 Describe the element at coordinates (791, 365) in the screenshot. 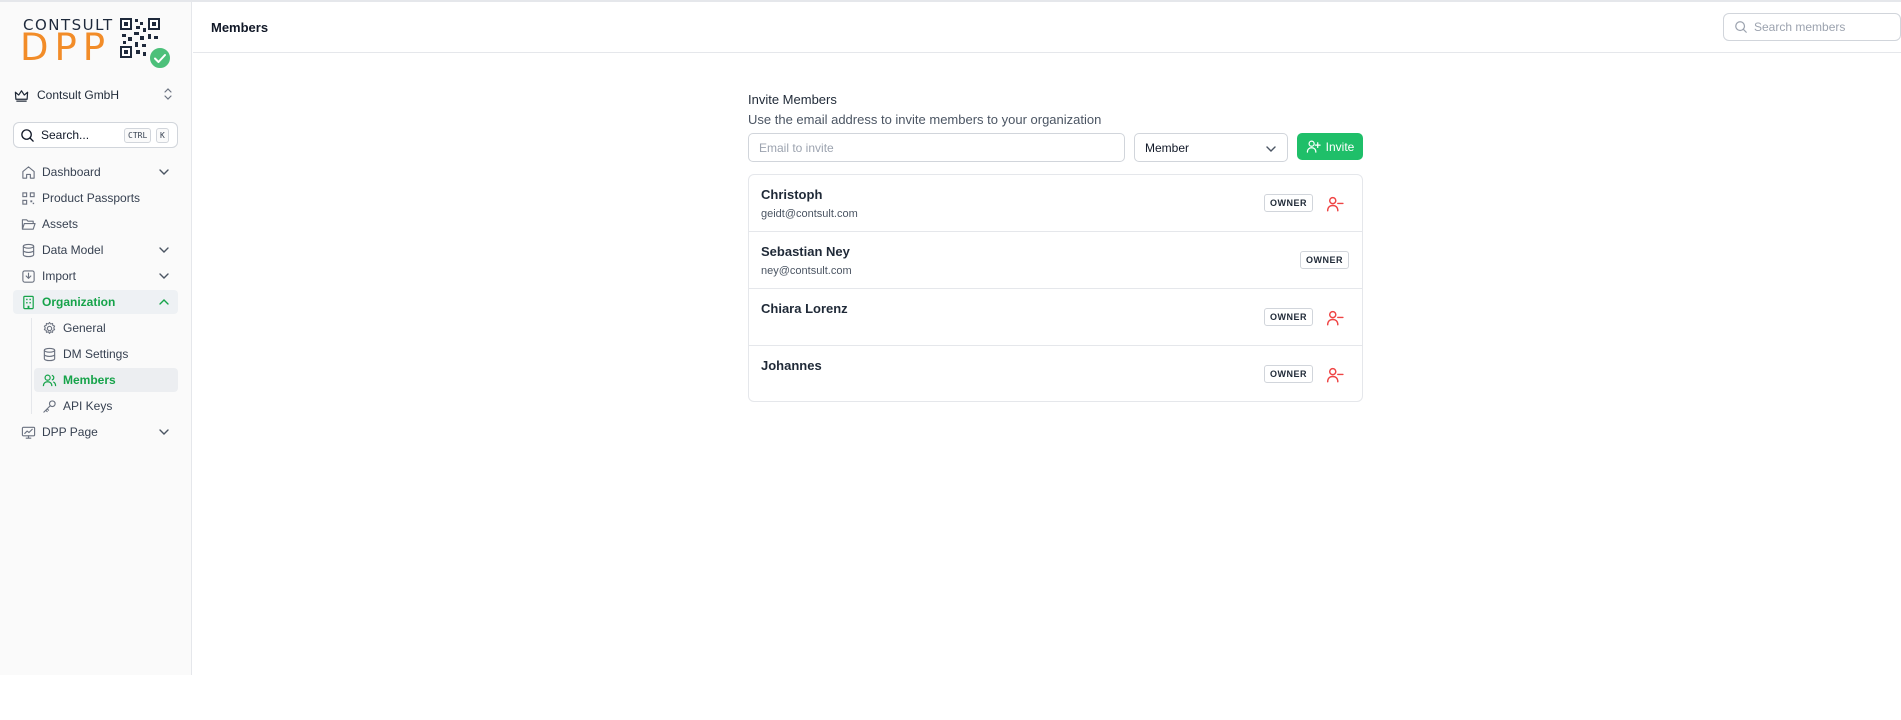

I see `member-name: Johannes` at that location.